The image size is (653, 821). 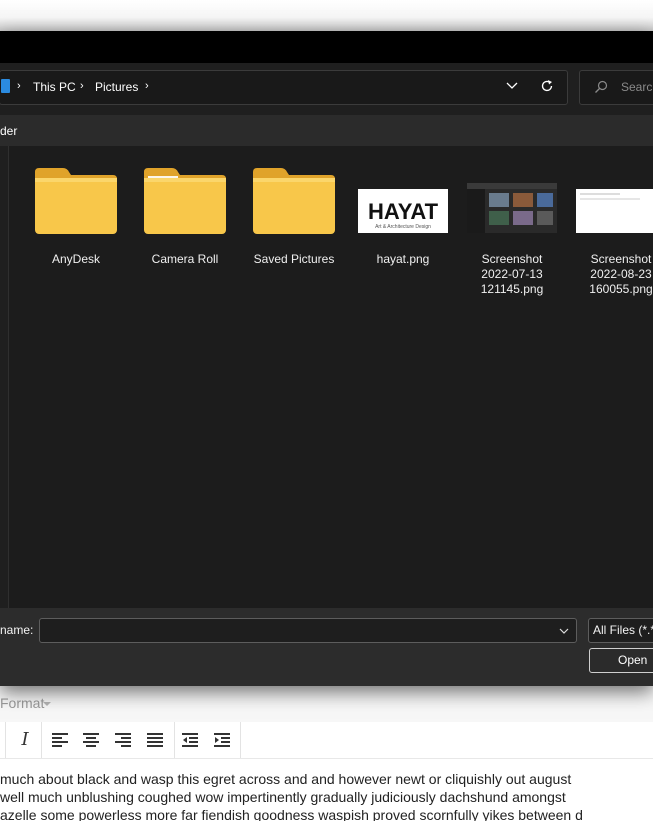 I want to click on file-screenshot-2022-07-13: Screenshot 2022-07-13 121145.png, so click(x=512, y=231).